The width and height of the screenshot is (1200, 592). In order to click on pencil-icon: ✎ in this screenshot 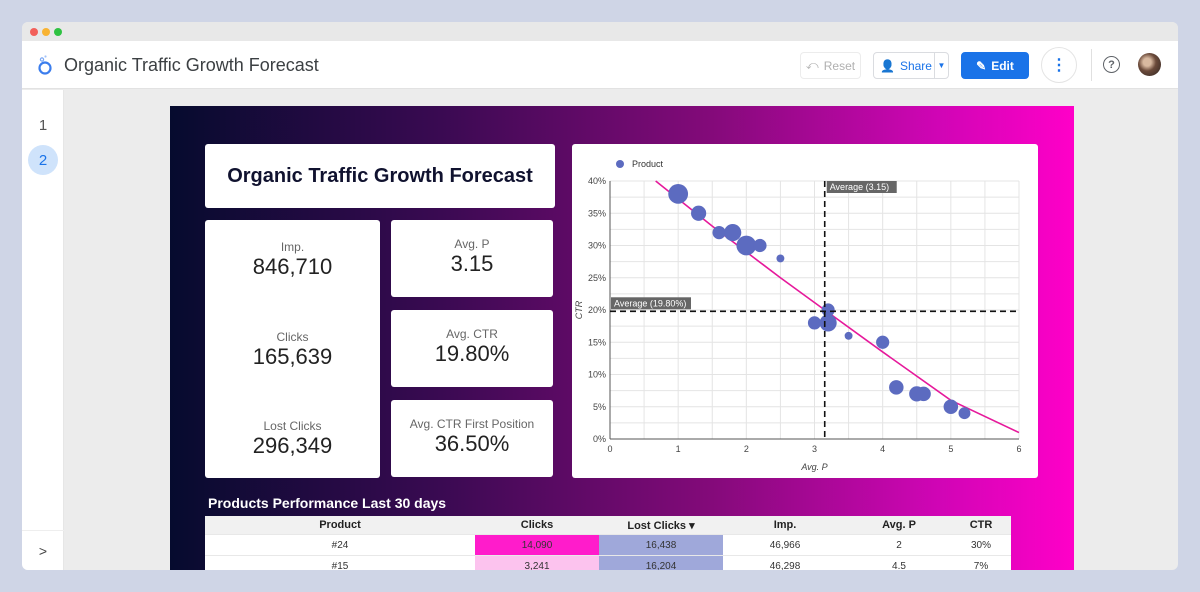, I will do `click(981, 65)`.